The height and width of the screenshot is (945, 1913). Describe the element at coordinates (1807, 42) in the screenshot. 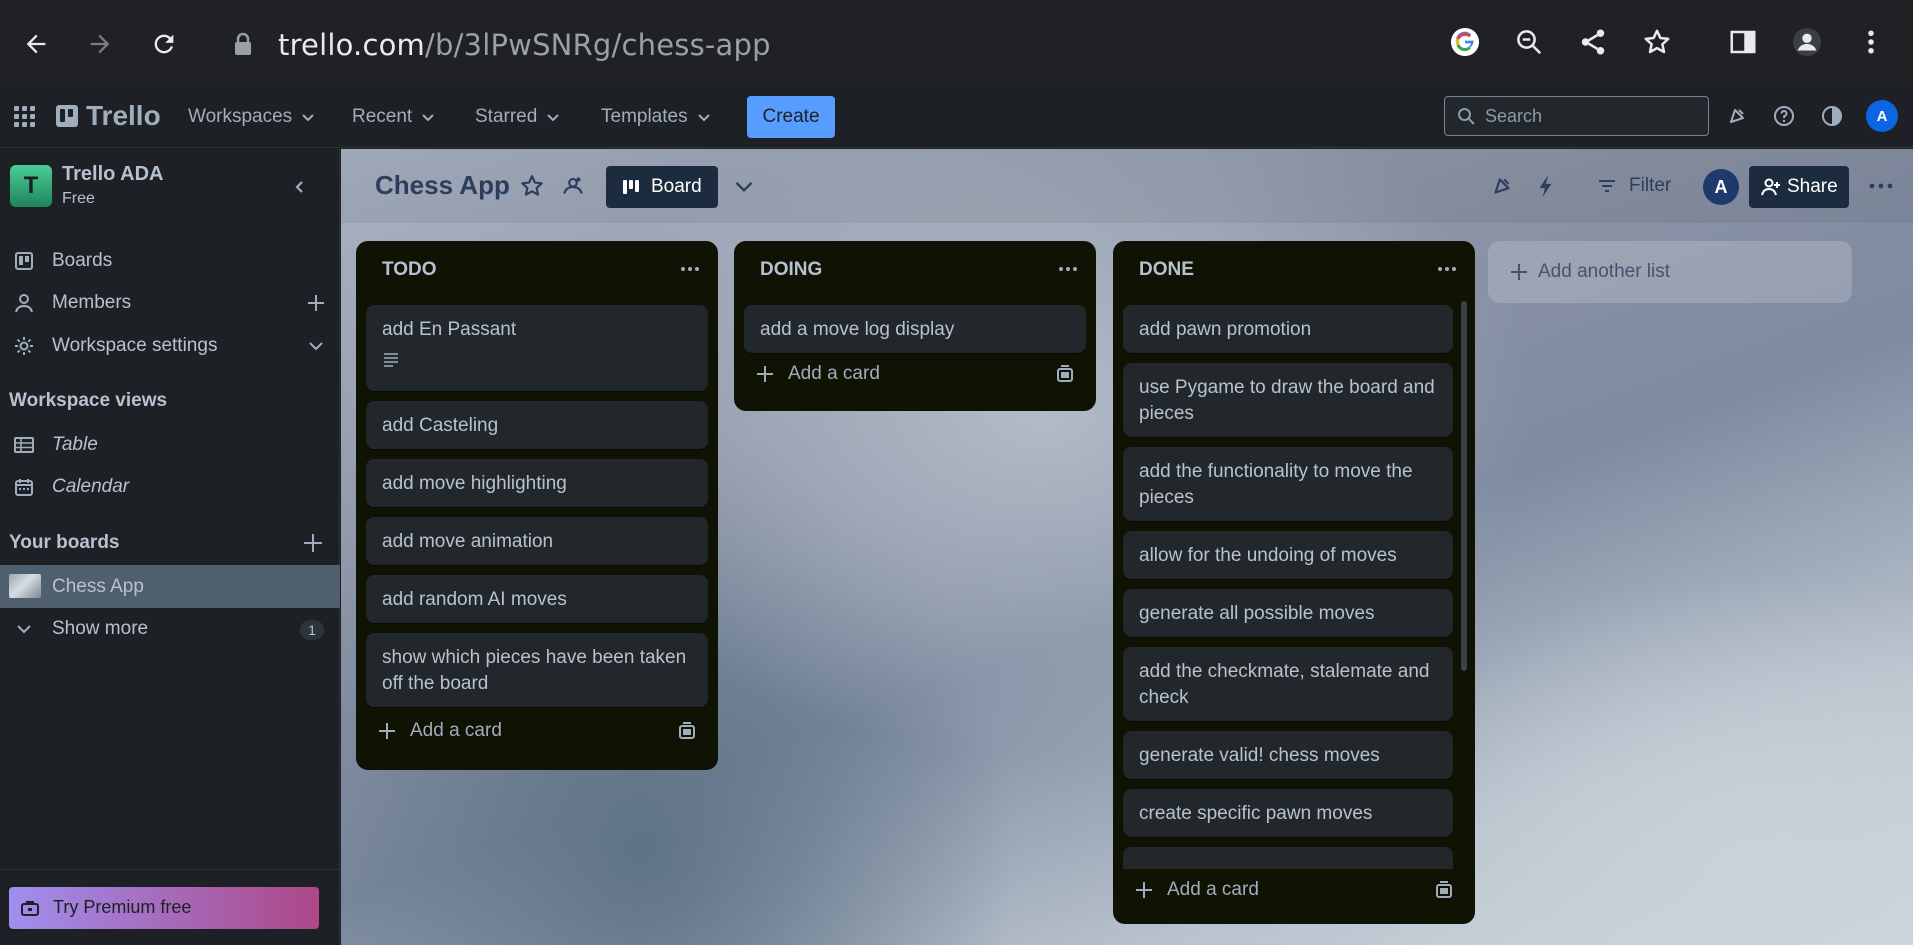

I see `profile-icon` at that location.